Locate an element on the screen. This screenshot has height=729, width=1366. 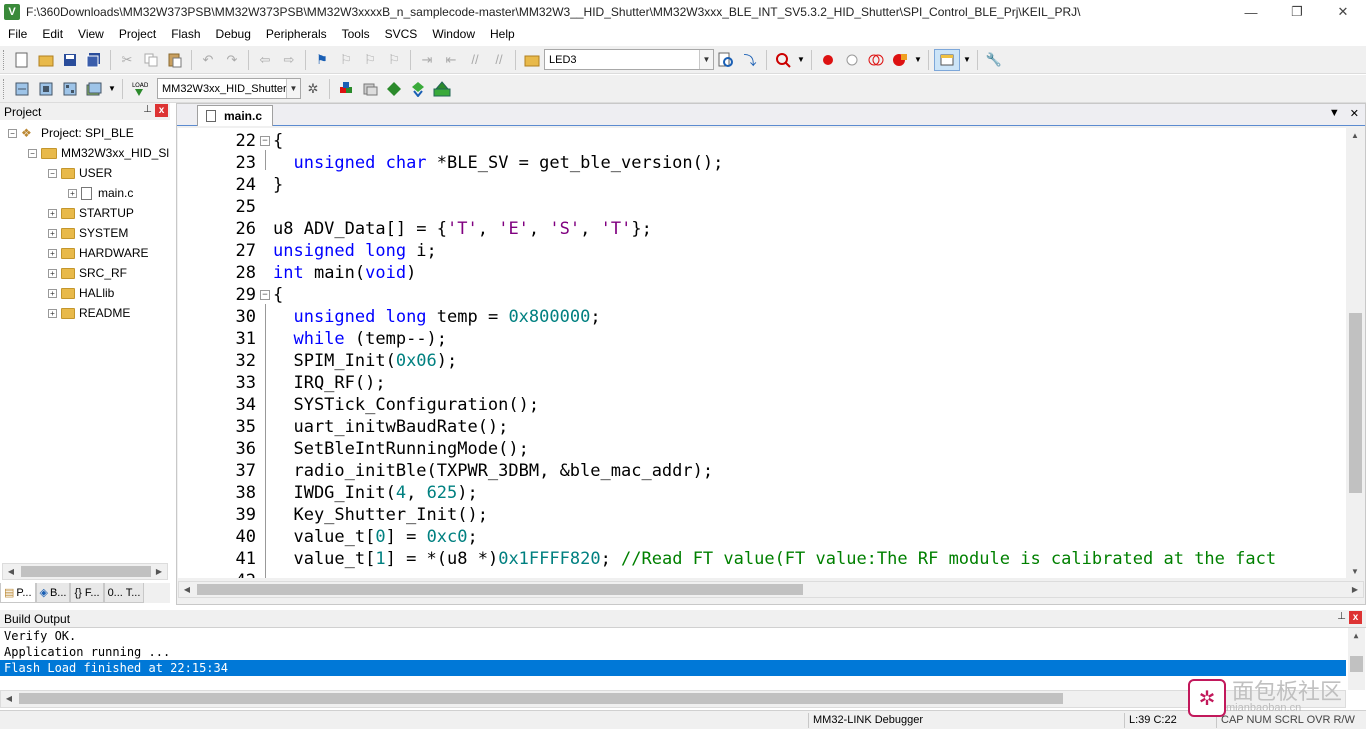
unindent-icon: ⇤ is located at coordinates (451, 60).